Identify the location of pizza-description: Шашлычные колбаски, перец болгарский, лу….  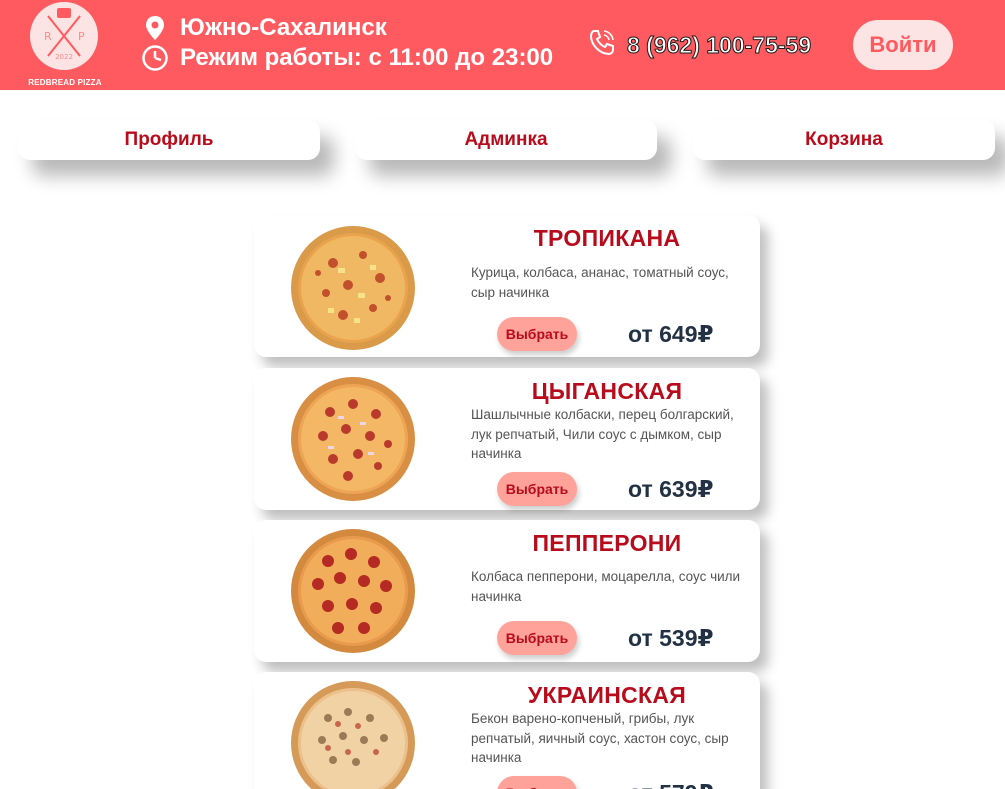
(602, 434).